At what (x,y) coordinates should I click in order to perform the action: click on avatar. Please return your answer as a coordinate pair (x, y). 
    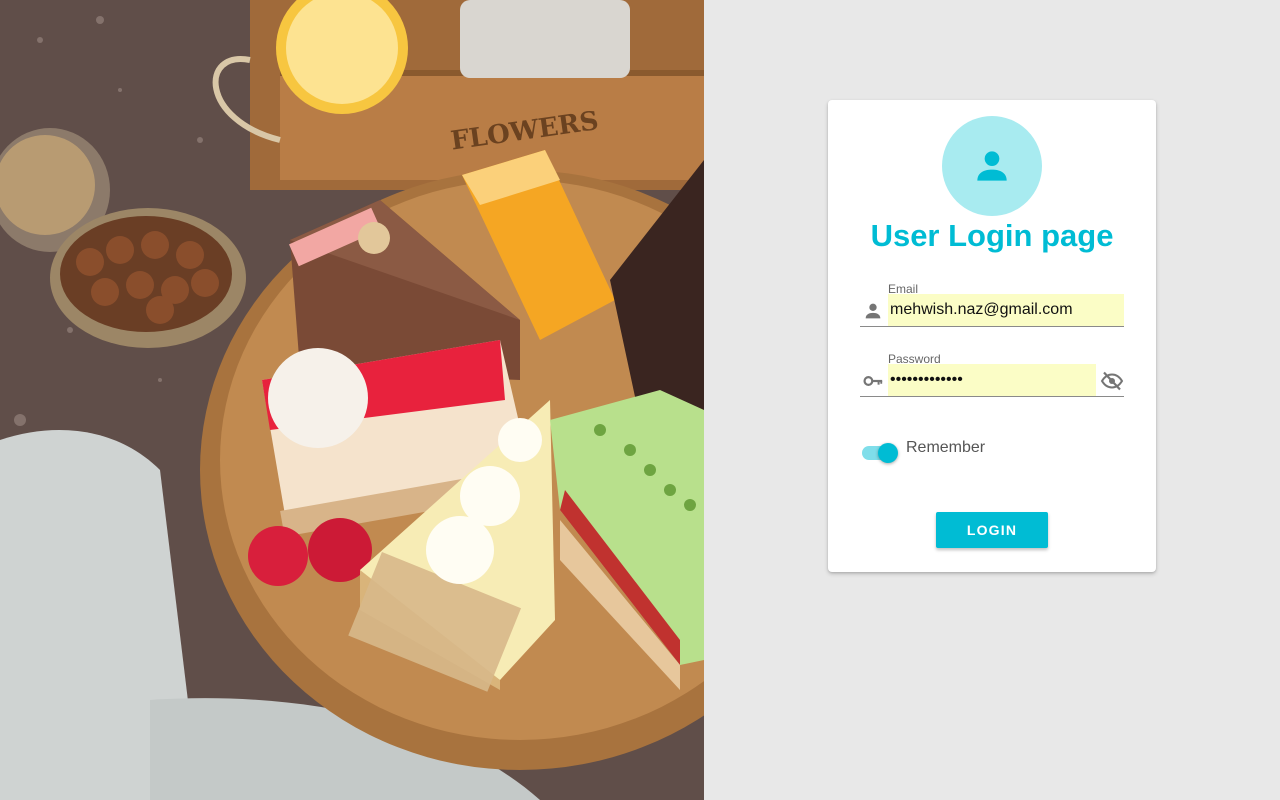
    Looking at the image, I should click on (992, 166).